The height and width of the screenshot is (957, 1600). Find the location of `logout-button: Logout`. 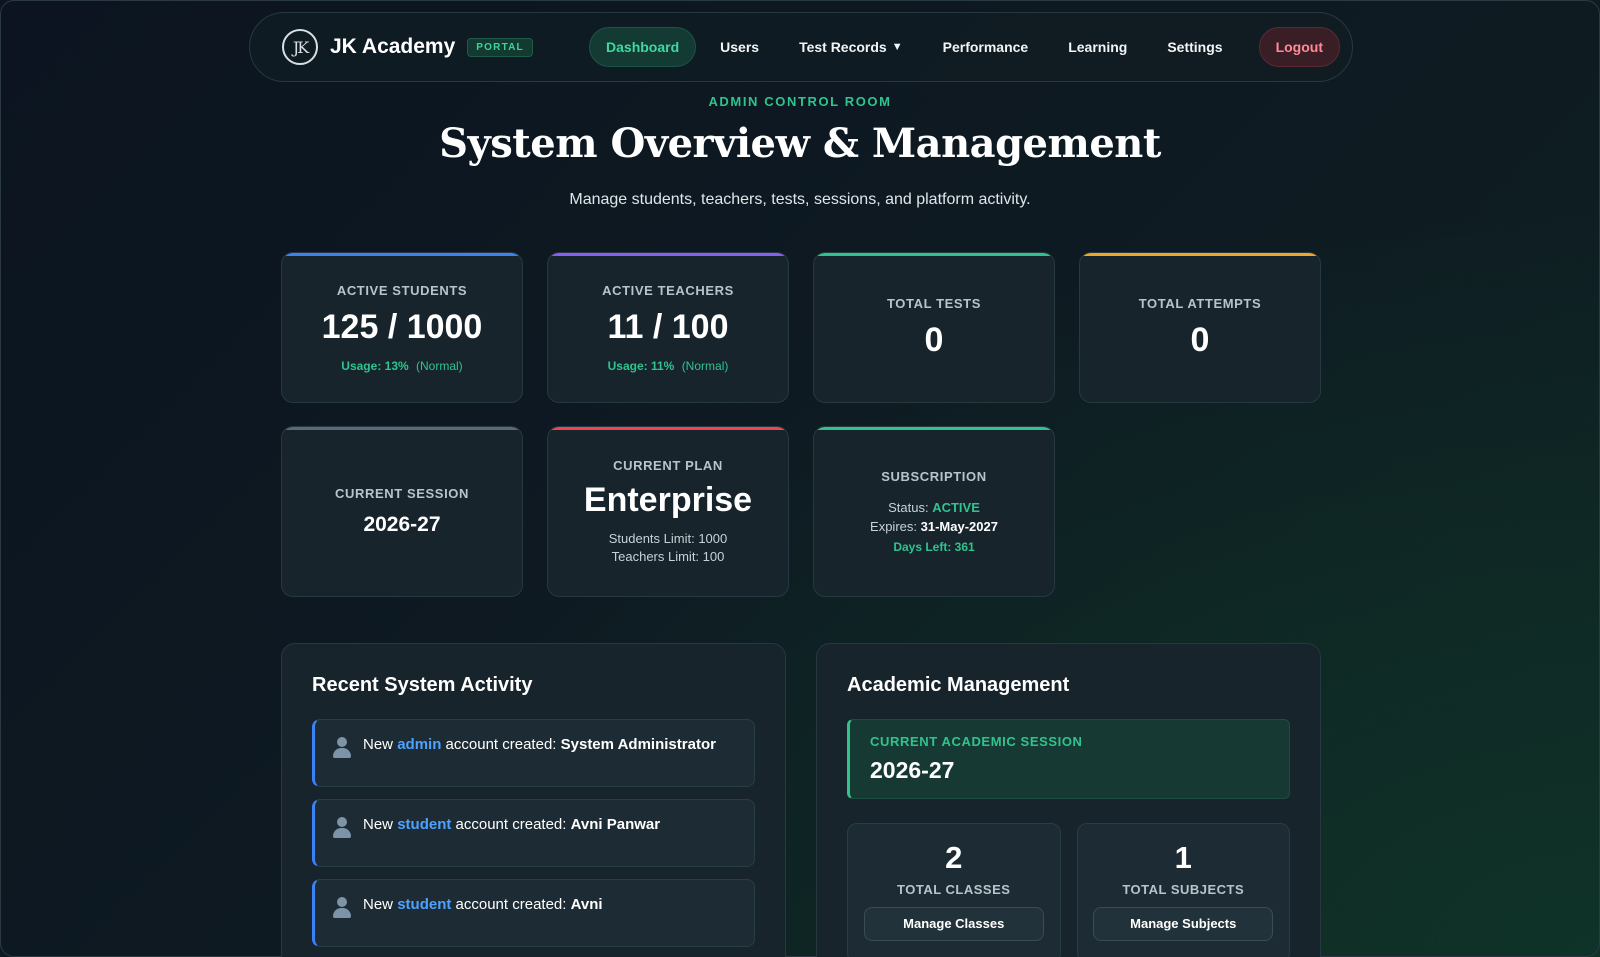

logout-button: Logout is located at coordinates (1299, 47).